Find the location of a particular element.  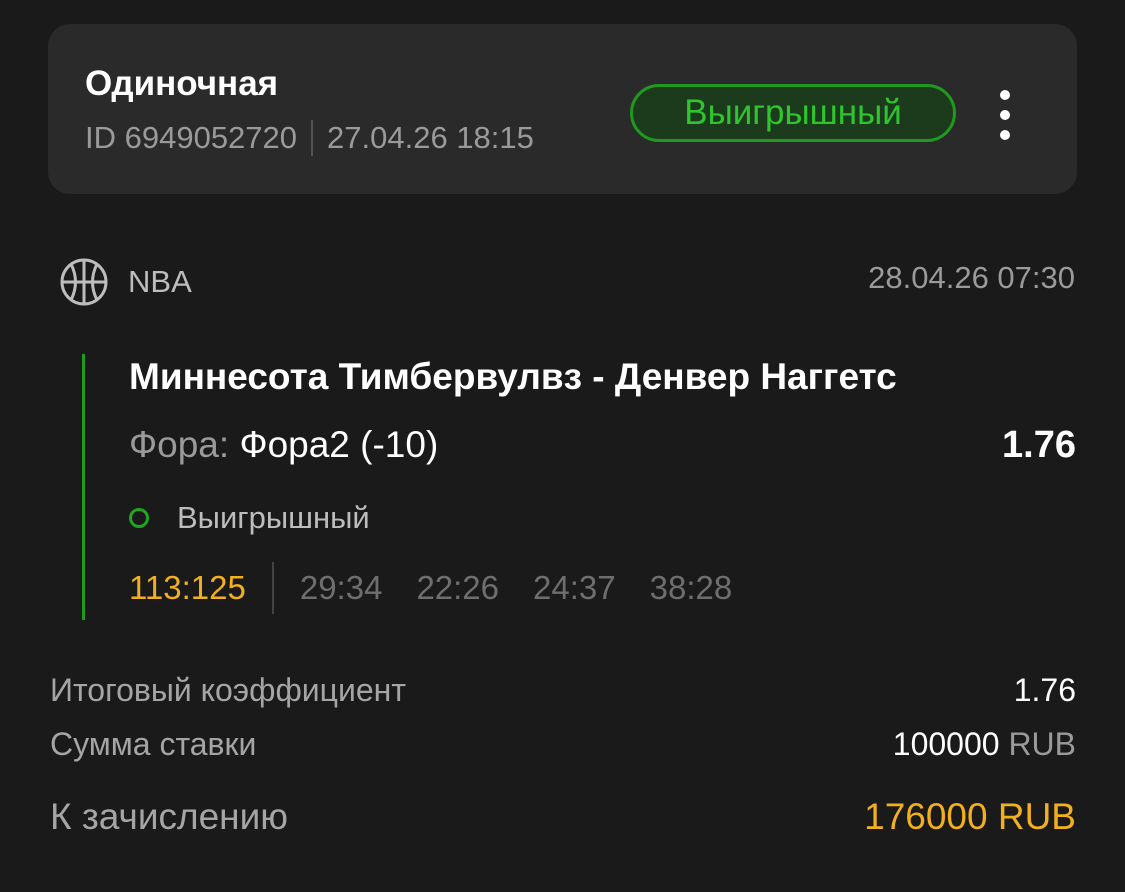

market-value: Фора2 (-10) is located at coordinates (339, 444).